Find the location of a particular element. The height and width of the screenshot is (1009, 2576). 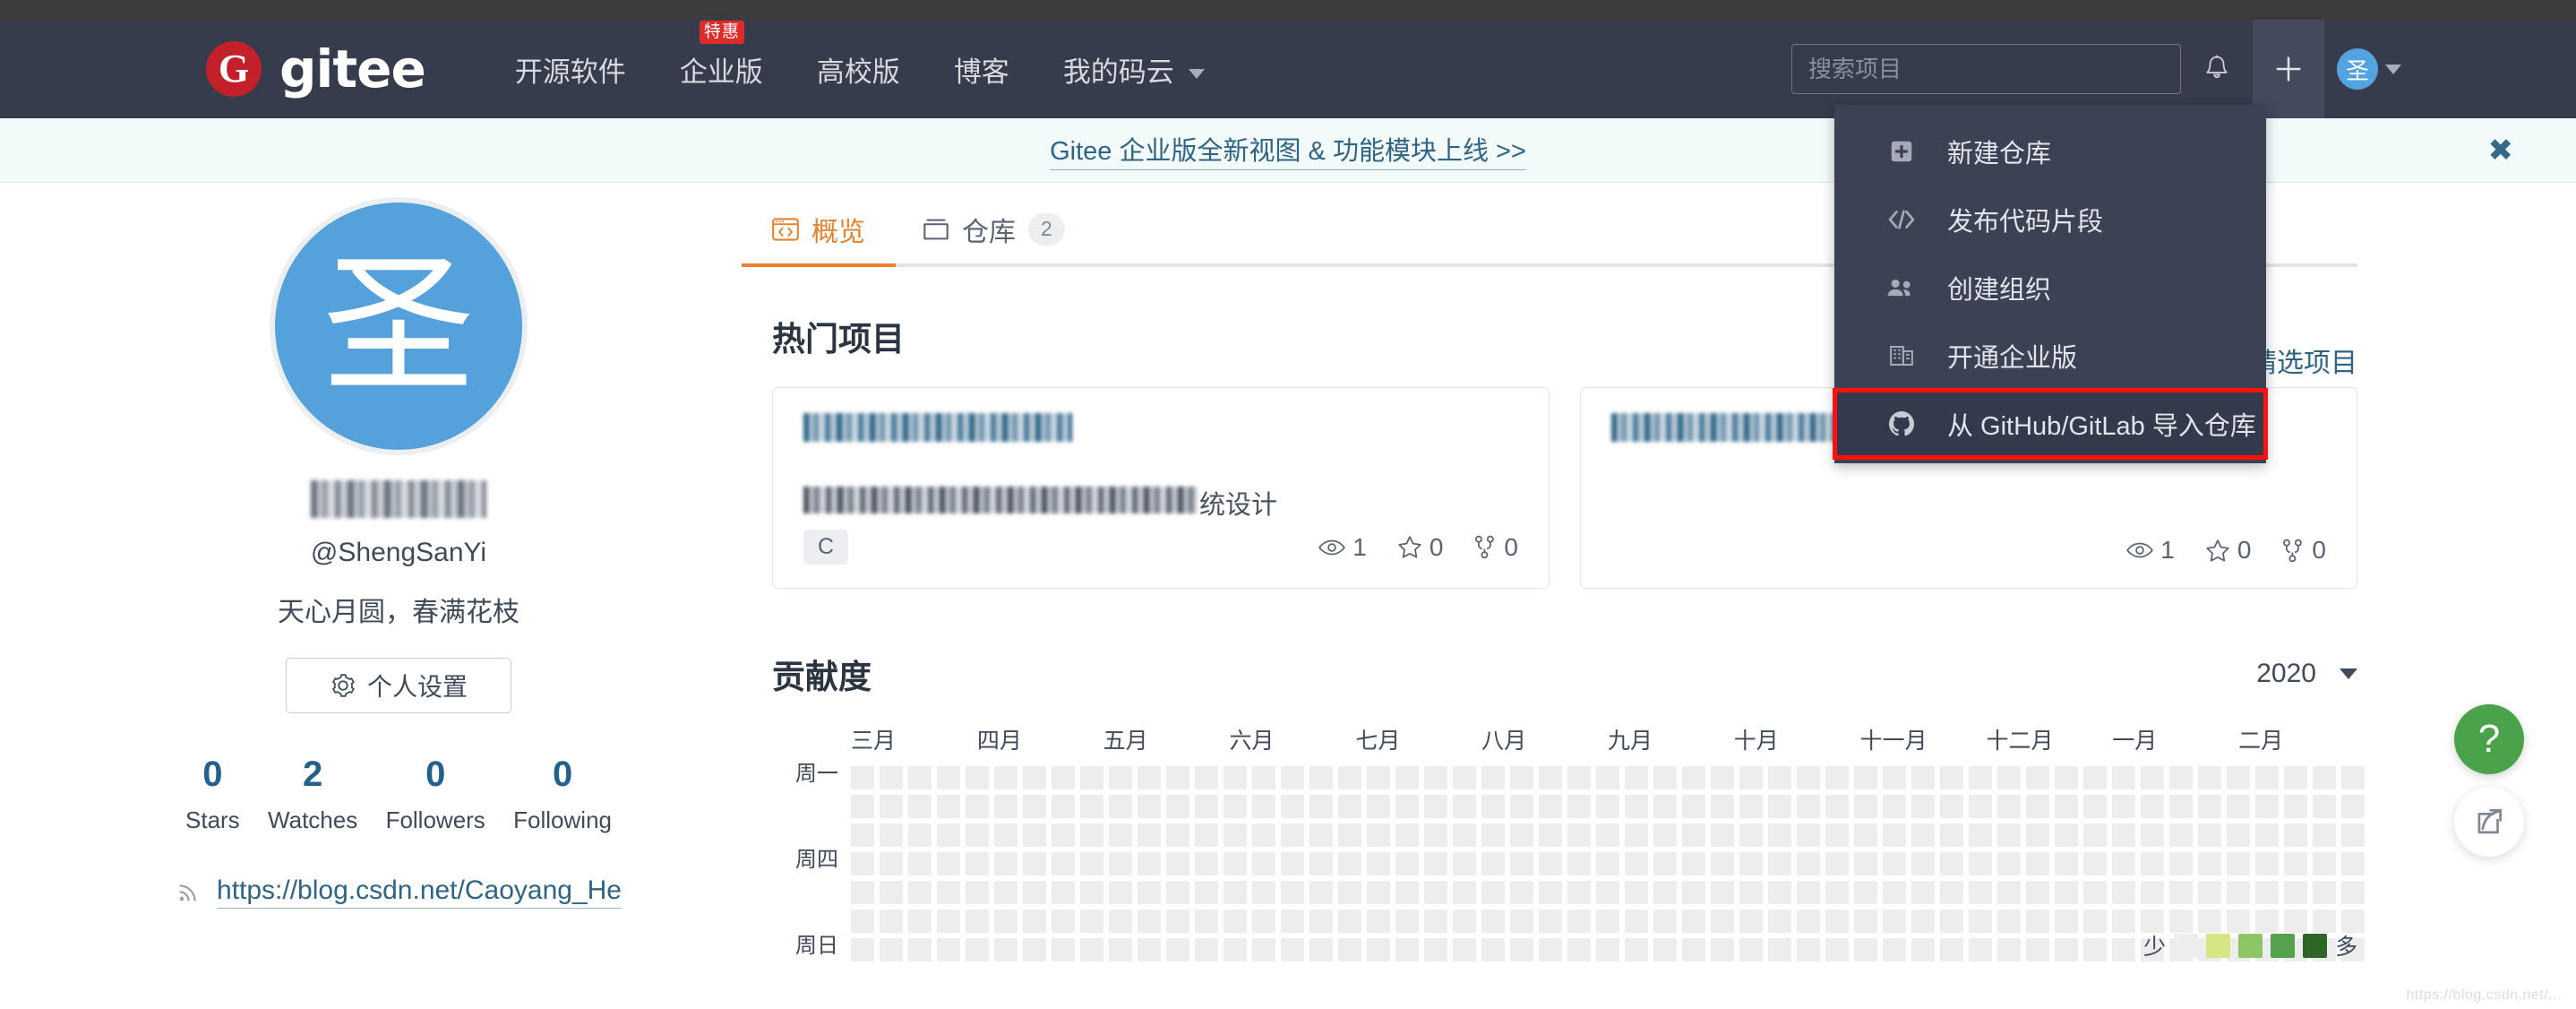

stat-following: 0 Following is located at coordinates (562, 794).